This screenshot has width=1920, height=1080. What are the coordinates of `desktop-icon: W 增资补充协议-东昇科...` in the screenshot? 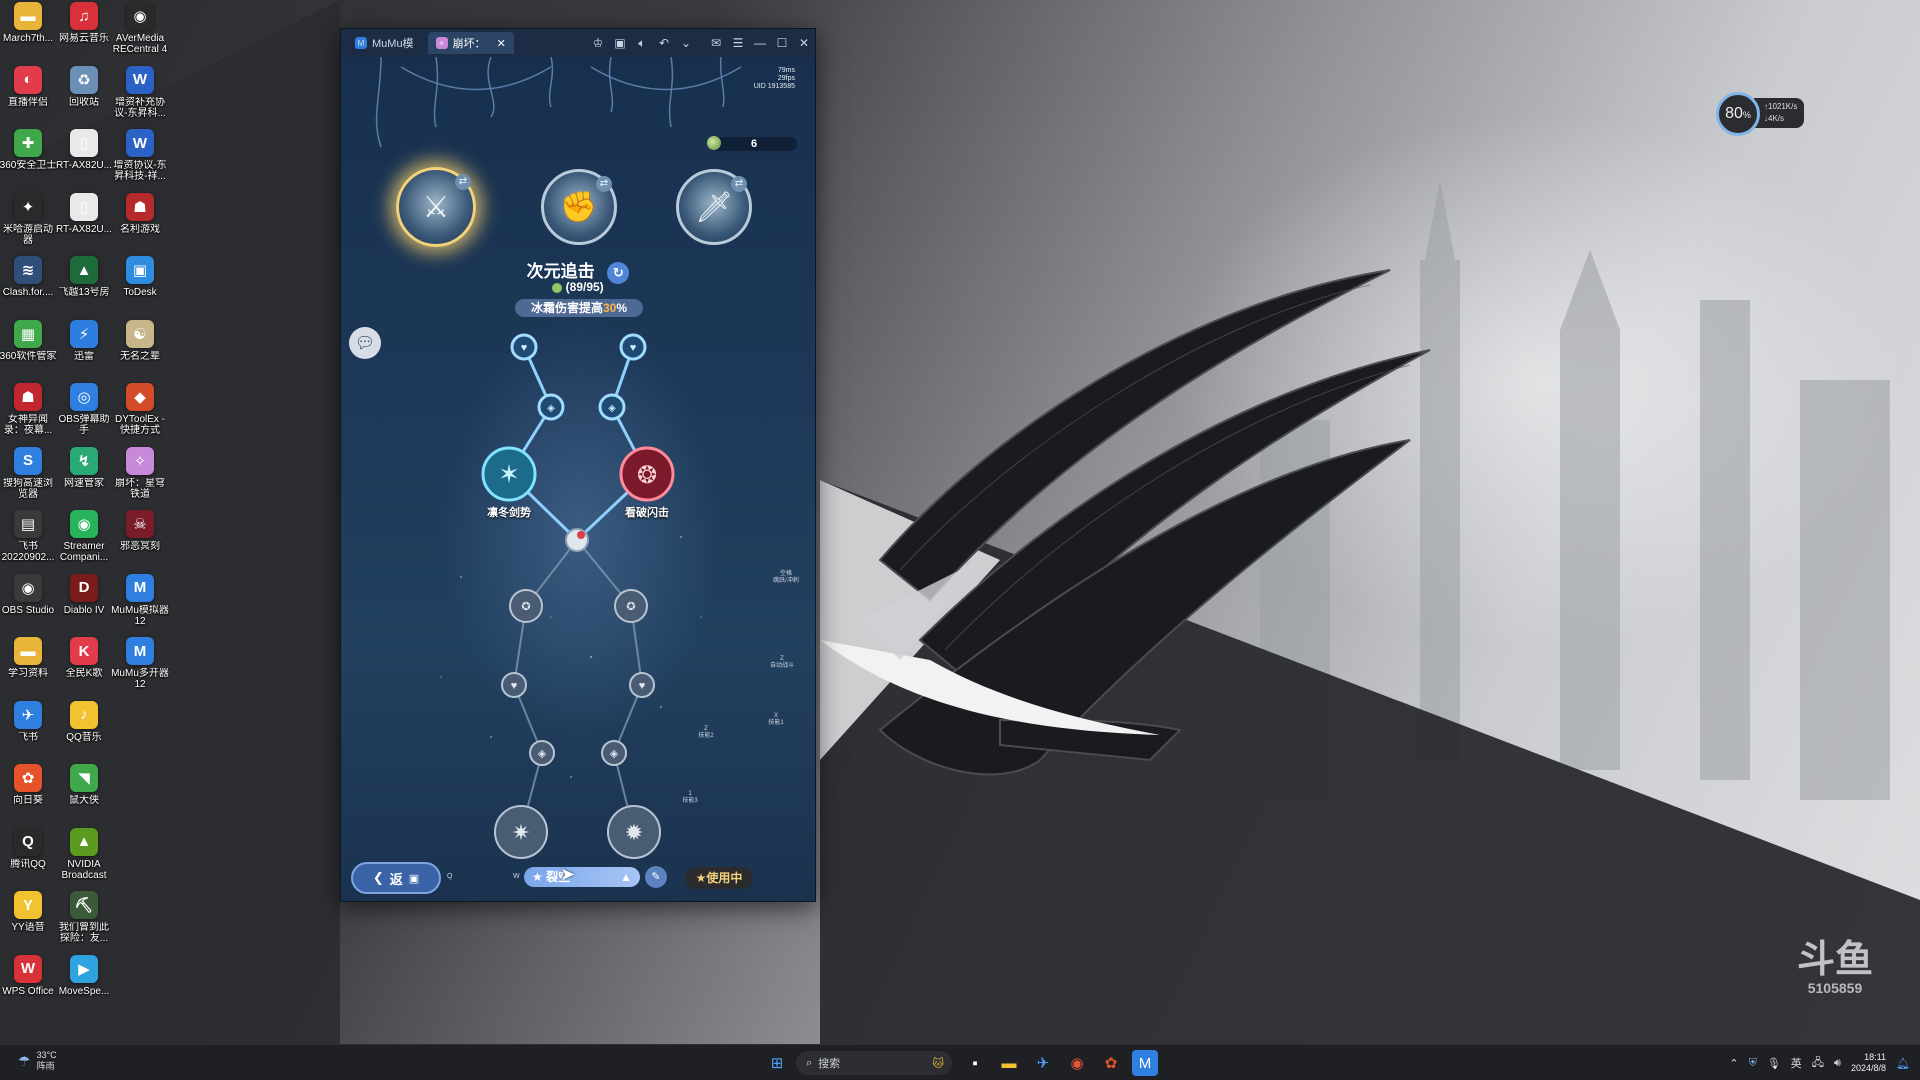 It's located at (140, 96).